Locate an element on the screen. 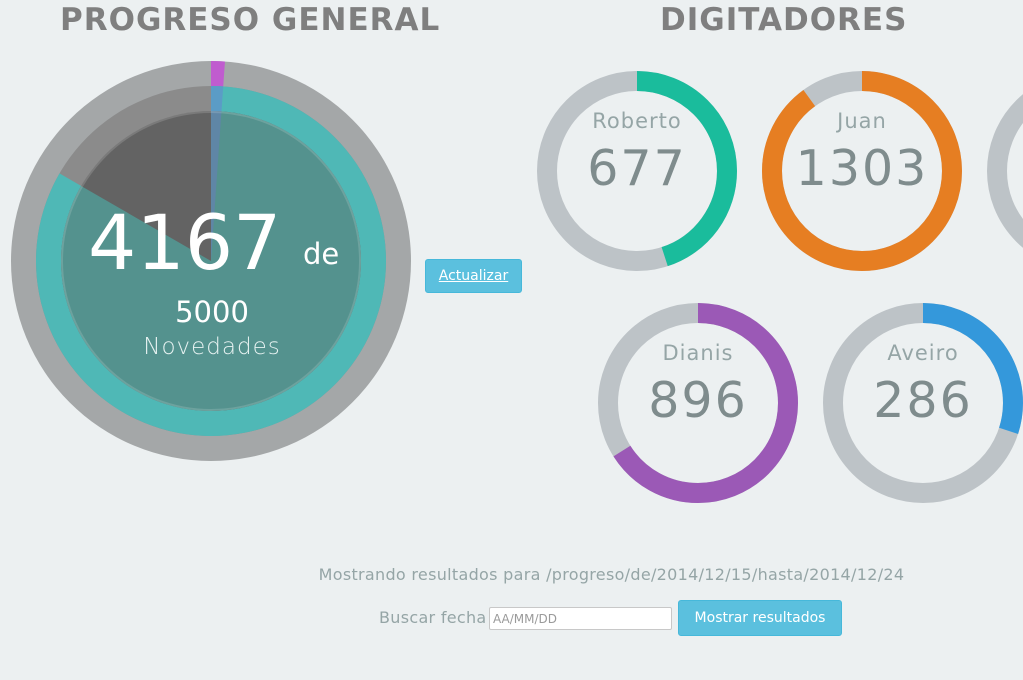 This screenshot has width=1023, height=680. progress-de-label: de is located at coordinates (321, 254).